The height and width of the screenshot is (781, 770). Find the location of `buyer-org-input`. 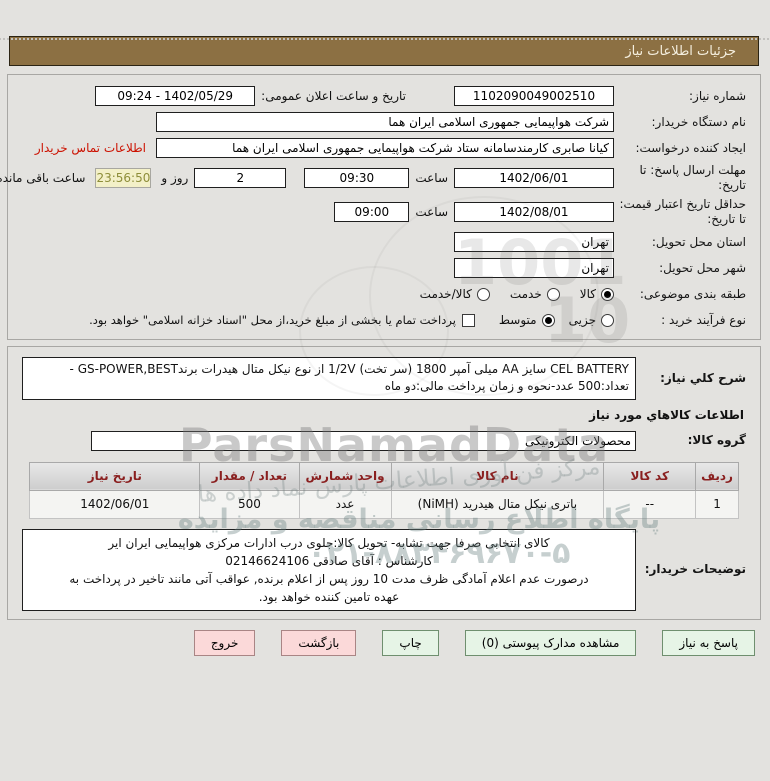

buyer-org-input is located at coordinates (386, 122).